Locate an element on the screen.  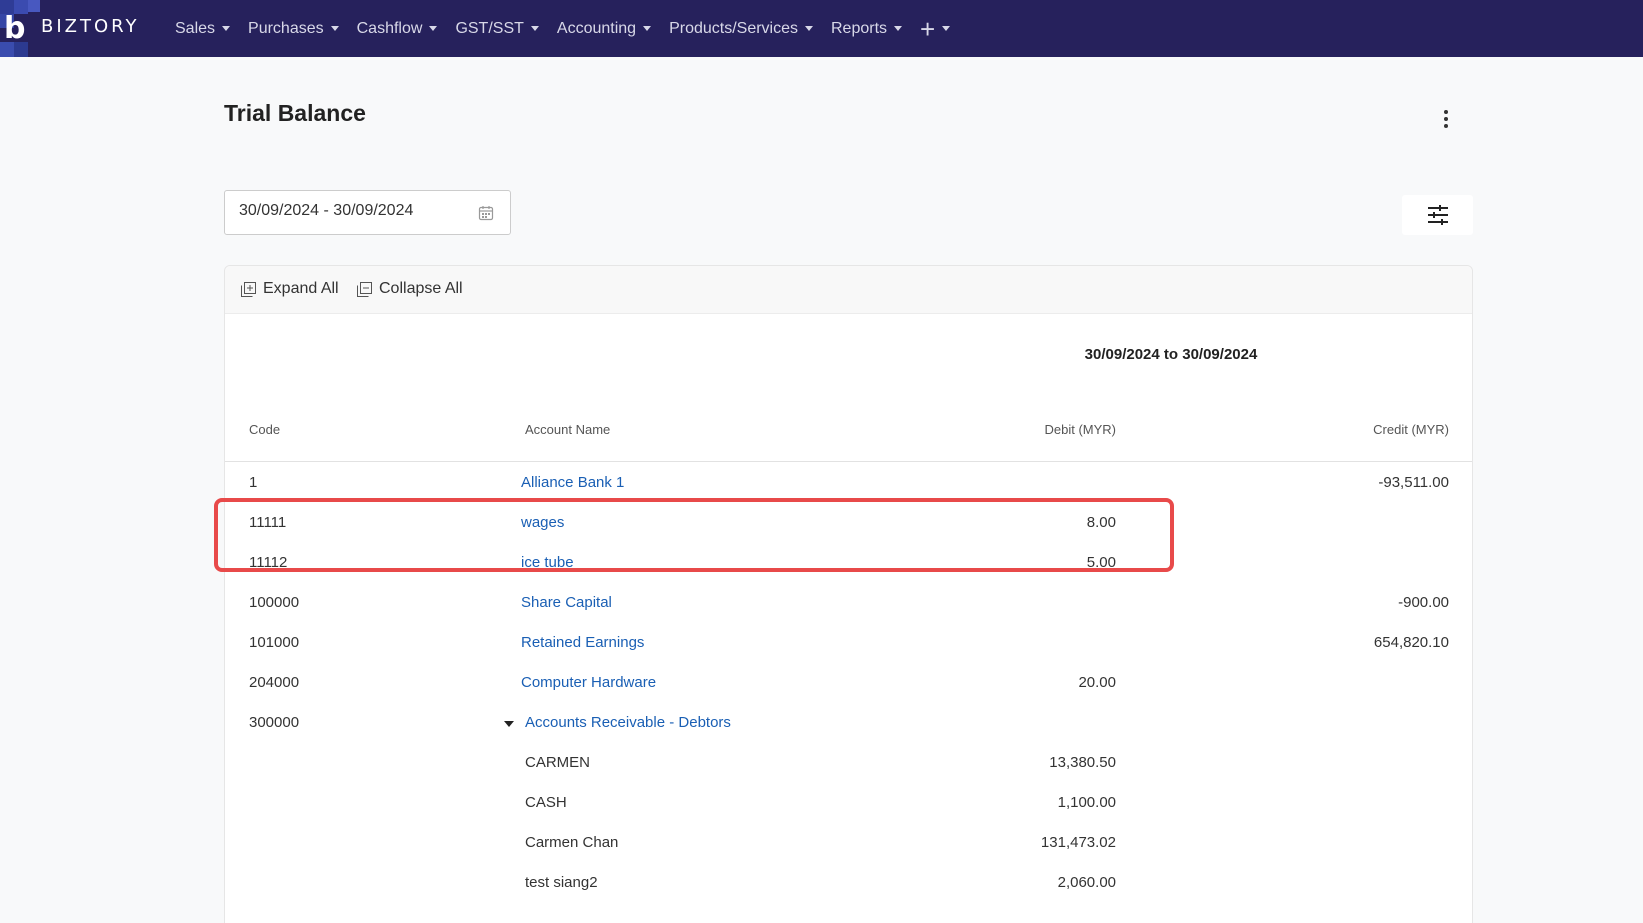
column-header-debit: Debit (MYR) is located at coordinates (1080, 429).